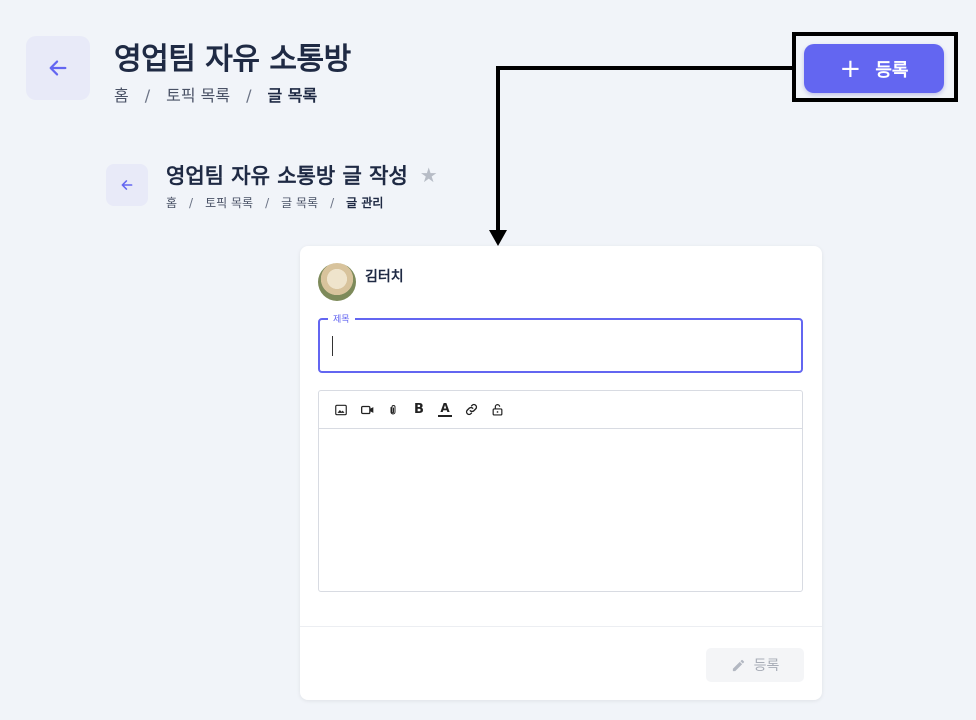 The image size is (976, 720). Describe the element at coordinates (365, 203) in the screenshot. I see `breadcrumb-post-manage: 글 관리` at that location.